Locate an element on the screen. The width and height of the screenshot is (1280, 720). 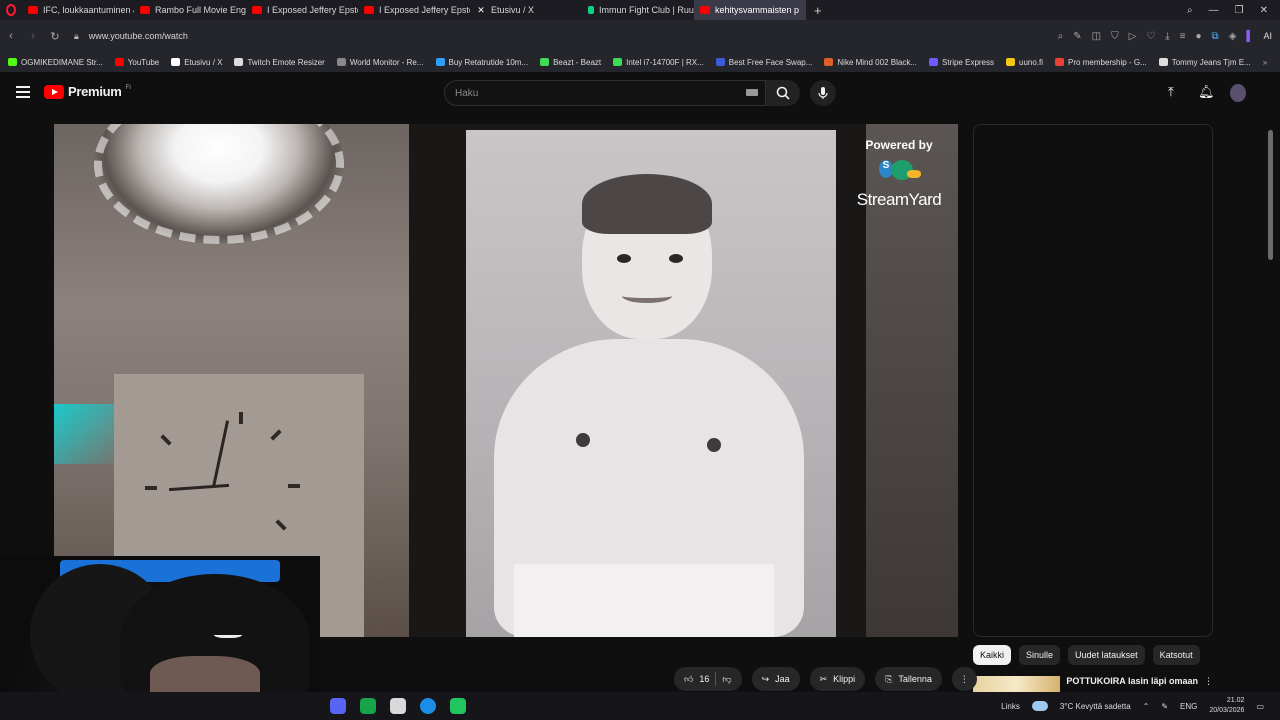
page-scrollbar is located at coordinates (1270, 418).